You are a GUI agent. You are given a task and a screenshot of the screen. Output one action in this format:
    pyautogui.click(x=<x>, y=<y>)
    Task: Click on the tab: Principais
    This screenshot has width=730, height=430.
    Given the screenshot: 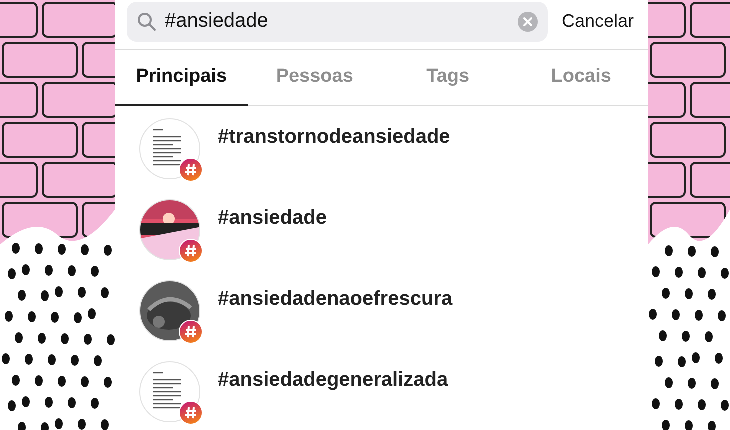 What is the action you would take?
    pyautogui.click(x=181, y=78)
    